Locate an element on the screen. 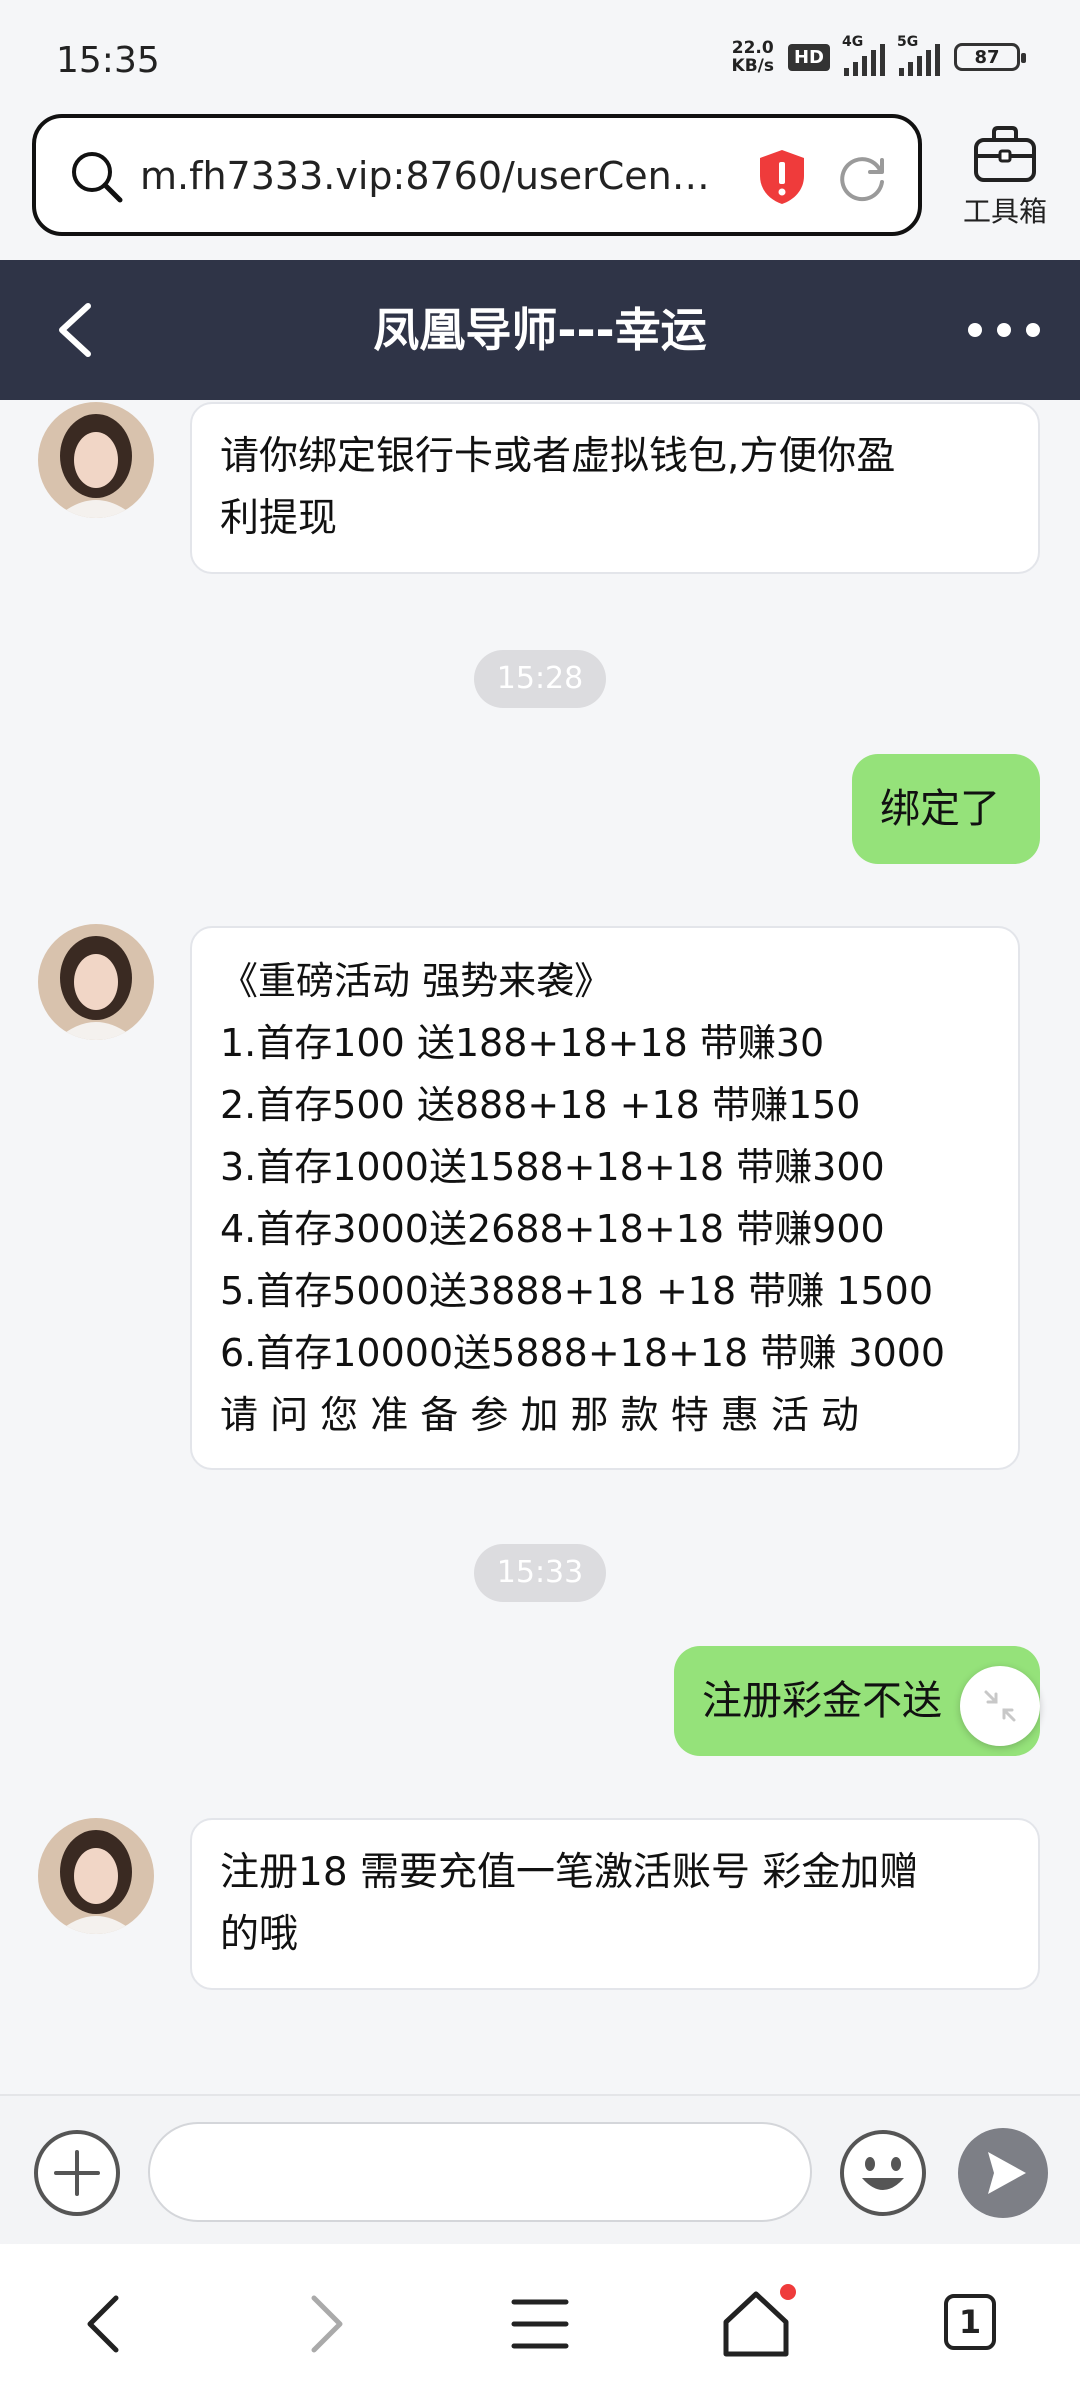 Image resolution: width=1080 pixels, height=2400 pixels. tab-count-label: 1 is located at coordinates (970, 2322).